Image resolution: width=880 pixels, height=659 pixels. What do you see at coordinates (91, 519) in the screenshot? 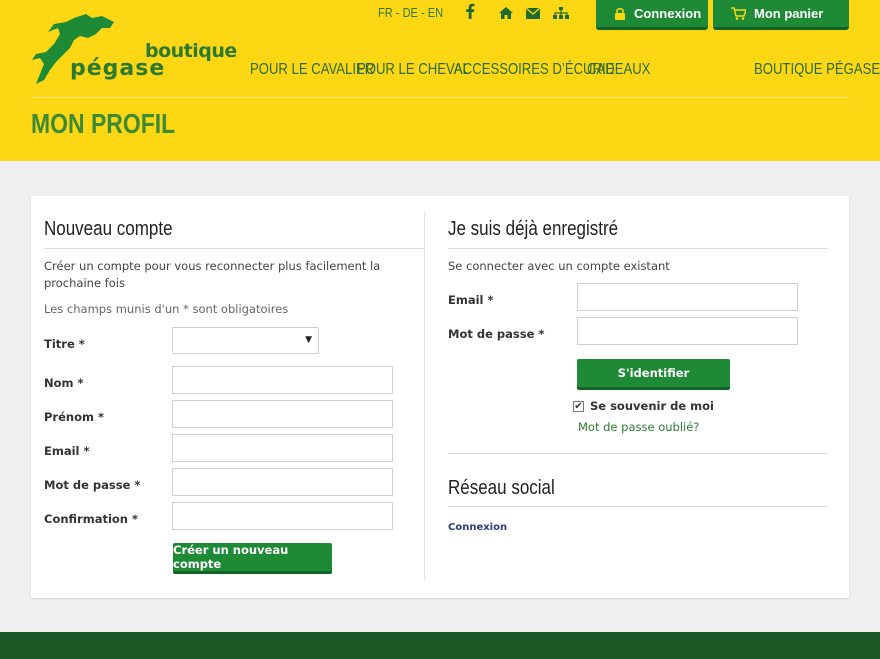
I see `confirm-label: Confirmation *` at bounding box center [91, 519].